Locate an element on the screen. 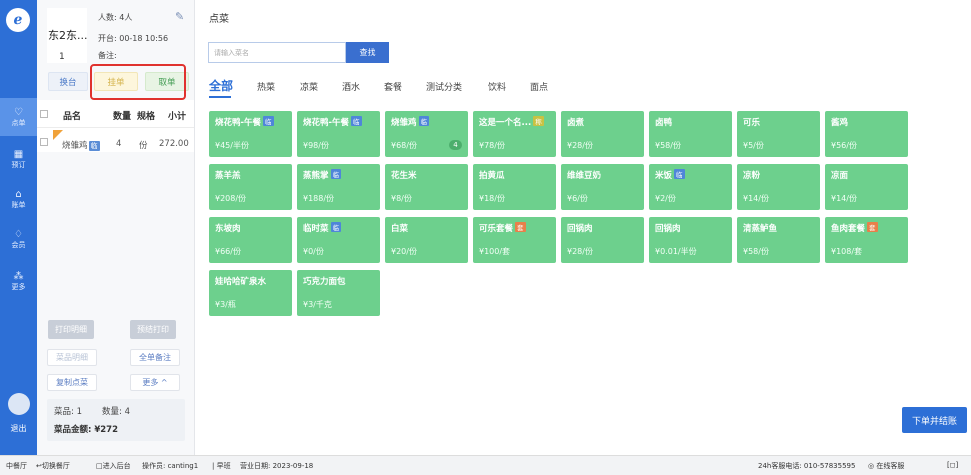 The width and height of the screenshot is (971, 475). nav-item-more: ⁂ 更多 is located at coordinates (18, 281).